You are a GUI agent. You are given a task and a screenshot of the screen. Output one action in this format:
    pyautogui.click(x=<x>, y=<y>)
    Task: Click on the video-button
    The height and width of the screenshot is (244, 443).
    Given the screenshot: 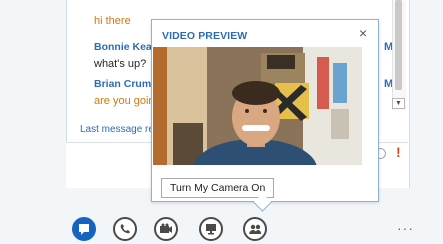 What is the action you would take?
    pyautogui.click(x=166, y=229)
    